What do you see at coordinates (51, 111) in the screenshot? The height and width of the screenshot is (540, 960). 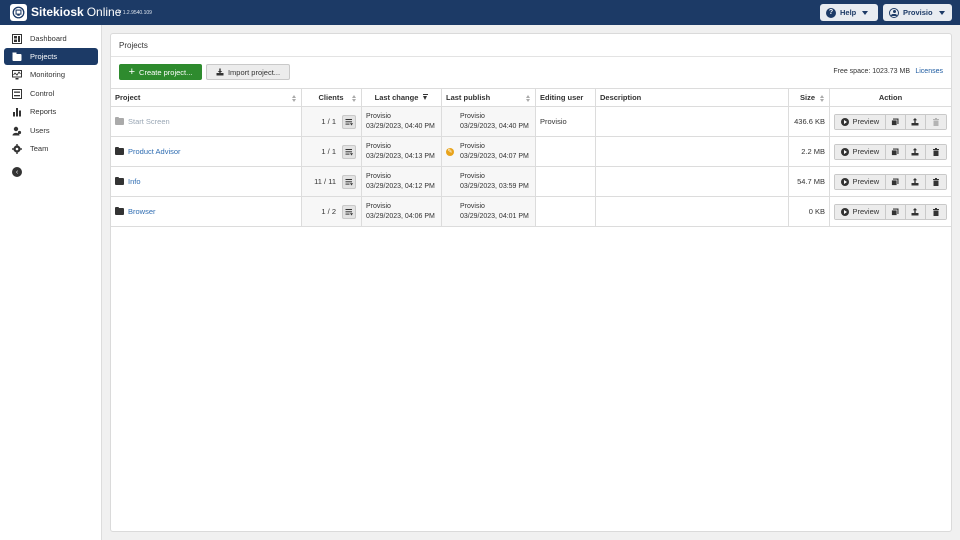 I see `sidebar-item-reports: Reports` at bounding box center [51, 111].